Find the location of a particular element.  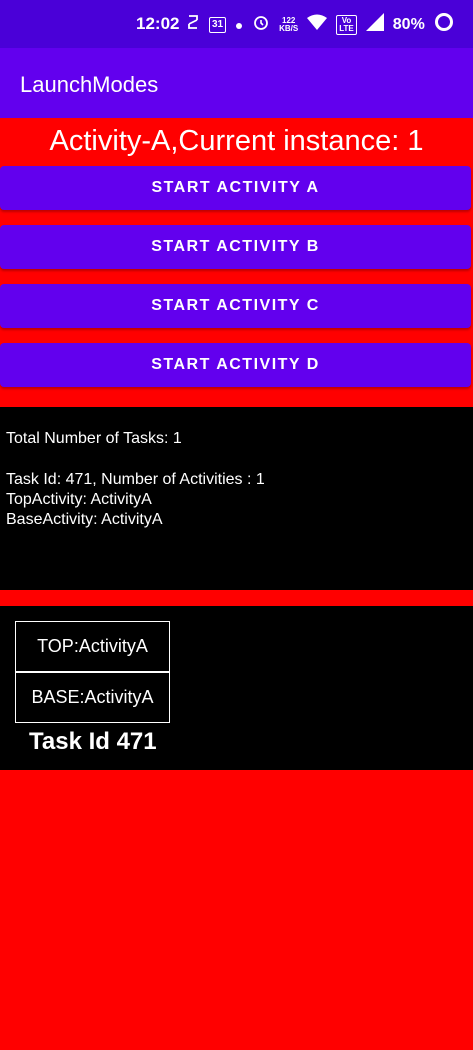

battery-percentage: 80% is located at coordinates (408, 24).